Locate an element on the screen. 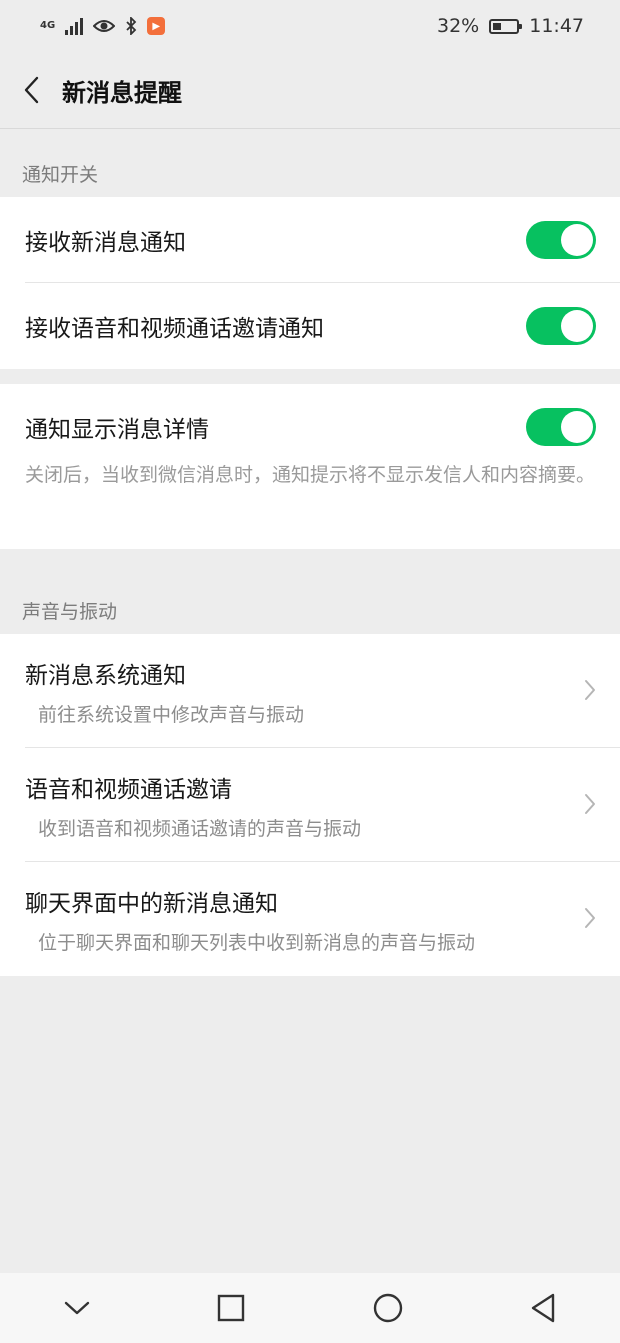 The height and width of the screenshot is (1343, 620). notification-card-1: 接收新消息通知 接收语音和视频通话邀请通知 is located at coordinates (310, 283).